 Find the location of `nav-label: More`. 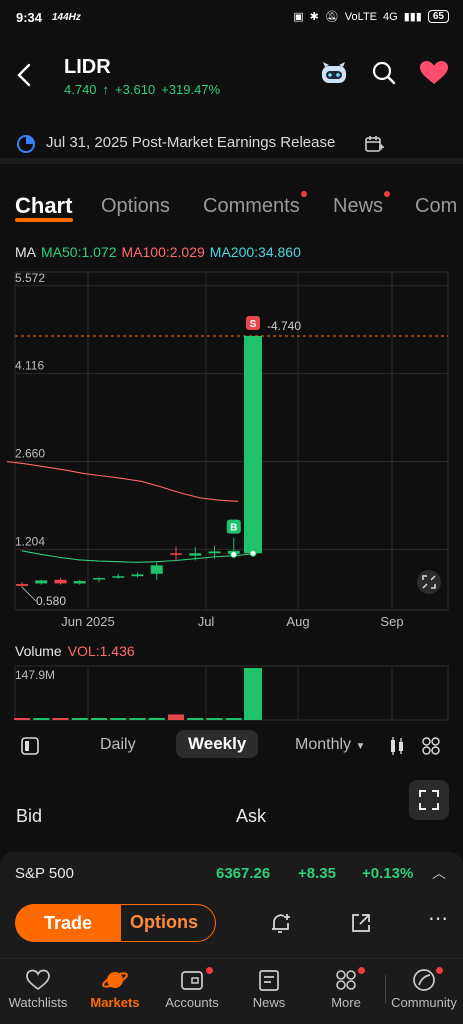

nav-label: More is located at coordinates (346, 1002).